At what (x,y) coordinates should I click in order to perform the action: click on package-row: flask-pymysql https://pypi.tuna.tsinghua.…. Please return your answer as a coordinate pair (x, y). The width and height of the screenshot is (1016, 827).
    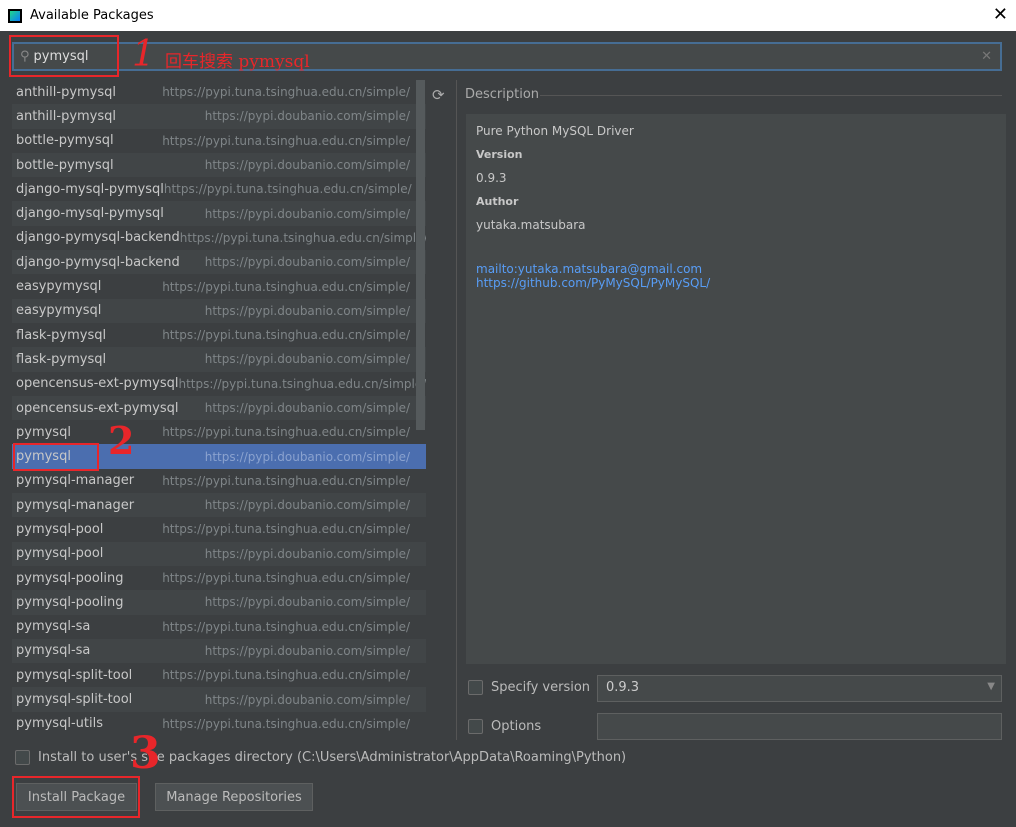
    Looking at the image, I should click on (219, 335).